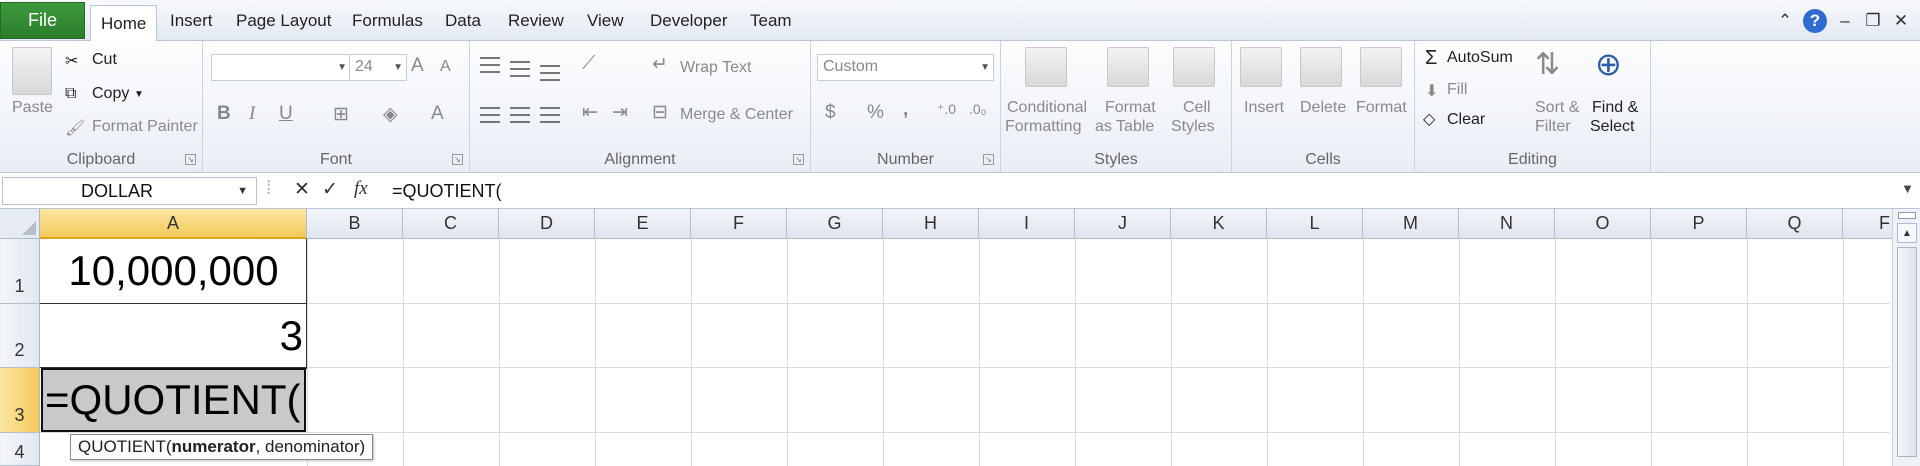 The width and height of the screenshot is (1920, 466). What do you see at coordinates (1901, 21) in the screenshot?
I see `close-window-icon: ✕` at bounding box center [1901, 21].